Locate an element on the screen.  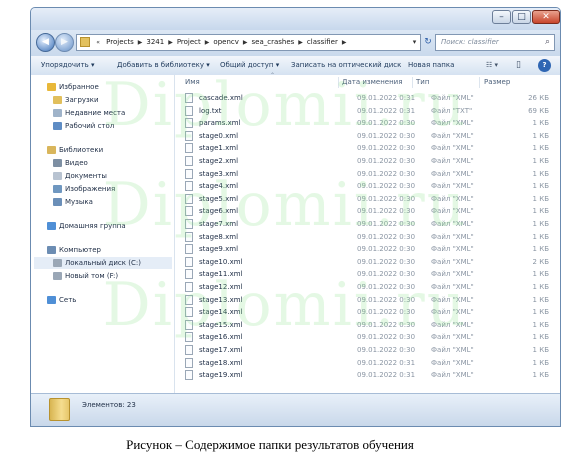
file-row: params.xml 09.01.2022 0:30 Файл "XML" 1 КБ is located at coordinates (367, 123).